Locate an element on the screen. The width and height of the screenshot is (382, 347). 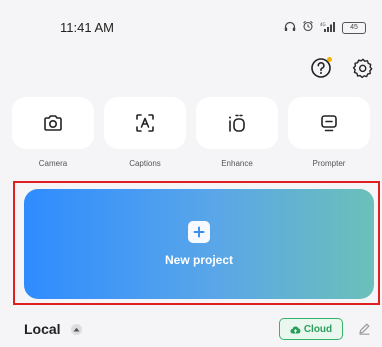
edit-button is located at coordinates (364, 331).